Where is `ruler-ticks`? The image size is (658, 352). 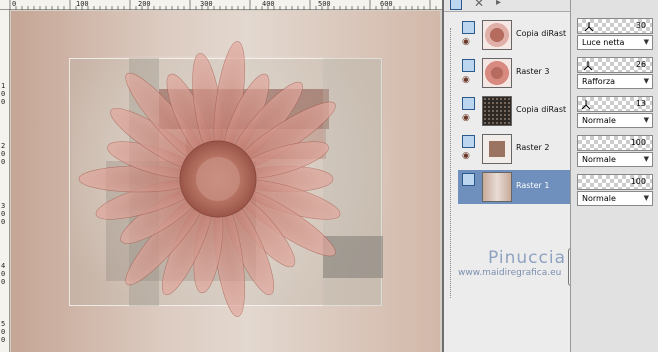
ruler-ticks is located at coordinates (223, 5).